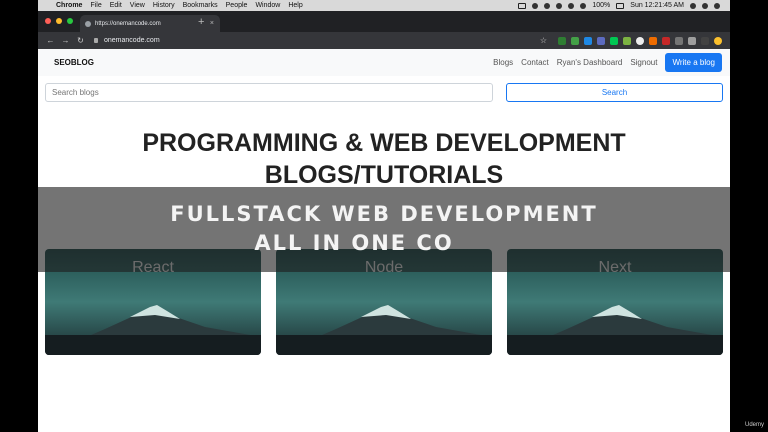  Describe the element at coordinates (754, 425) in the screenshot. I see `udemy-watermark: Udemy` at that location.